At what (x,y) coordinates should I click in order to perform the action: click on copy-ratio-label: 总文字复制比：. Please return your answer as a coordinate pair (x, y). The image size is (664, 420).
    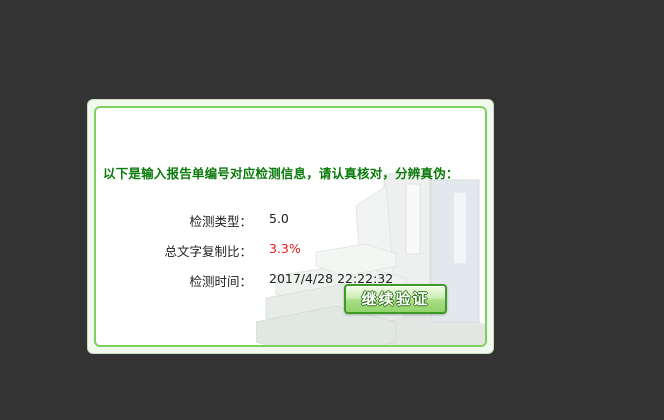
    Looking at the image, I should click on (208, 251).